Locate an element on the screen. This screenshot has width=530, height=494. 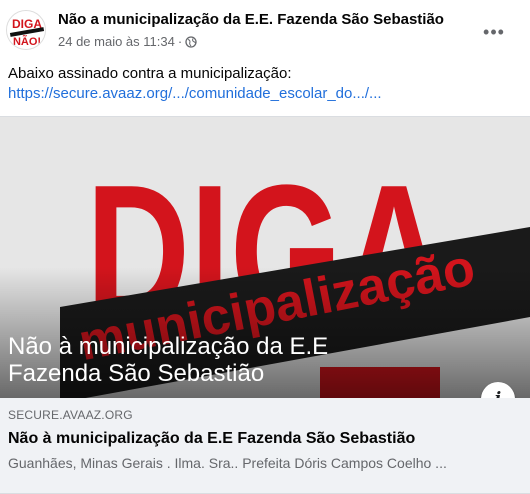
link-domain: SECURE.AVAAZ.ORG is located at coordinates (70, 415).